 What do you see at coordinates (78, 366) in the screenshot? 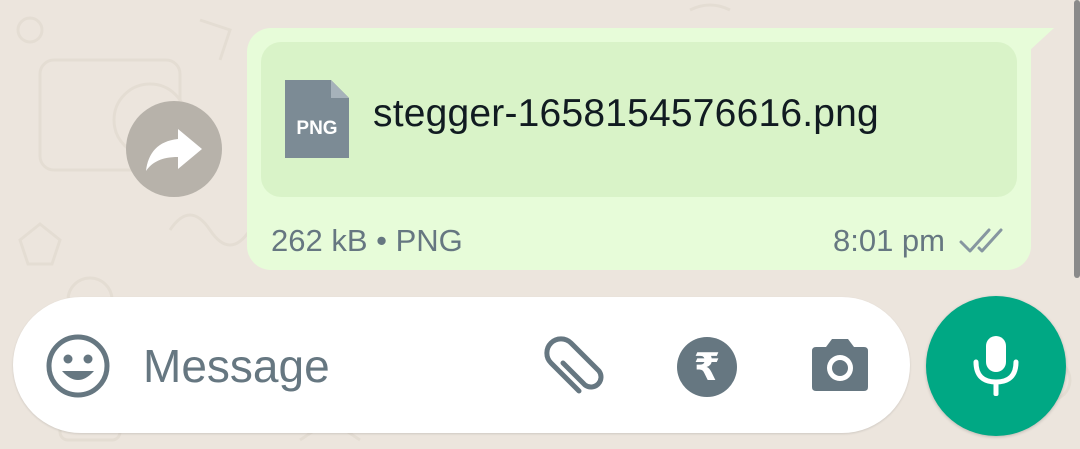
I see `emoji-icon` at bounding box center [78, 366].